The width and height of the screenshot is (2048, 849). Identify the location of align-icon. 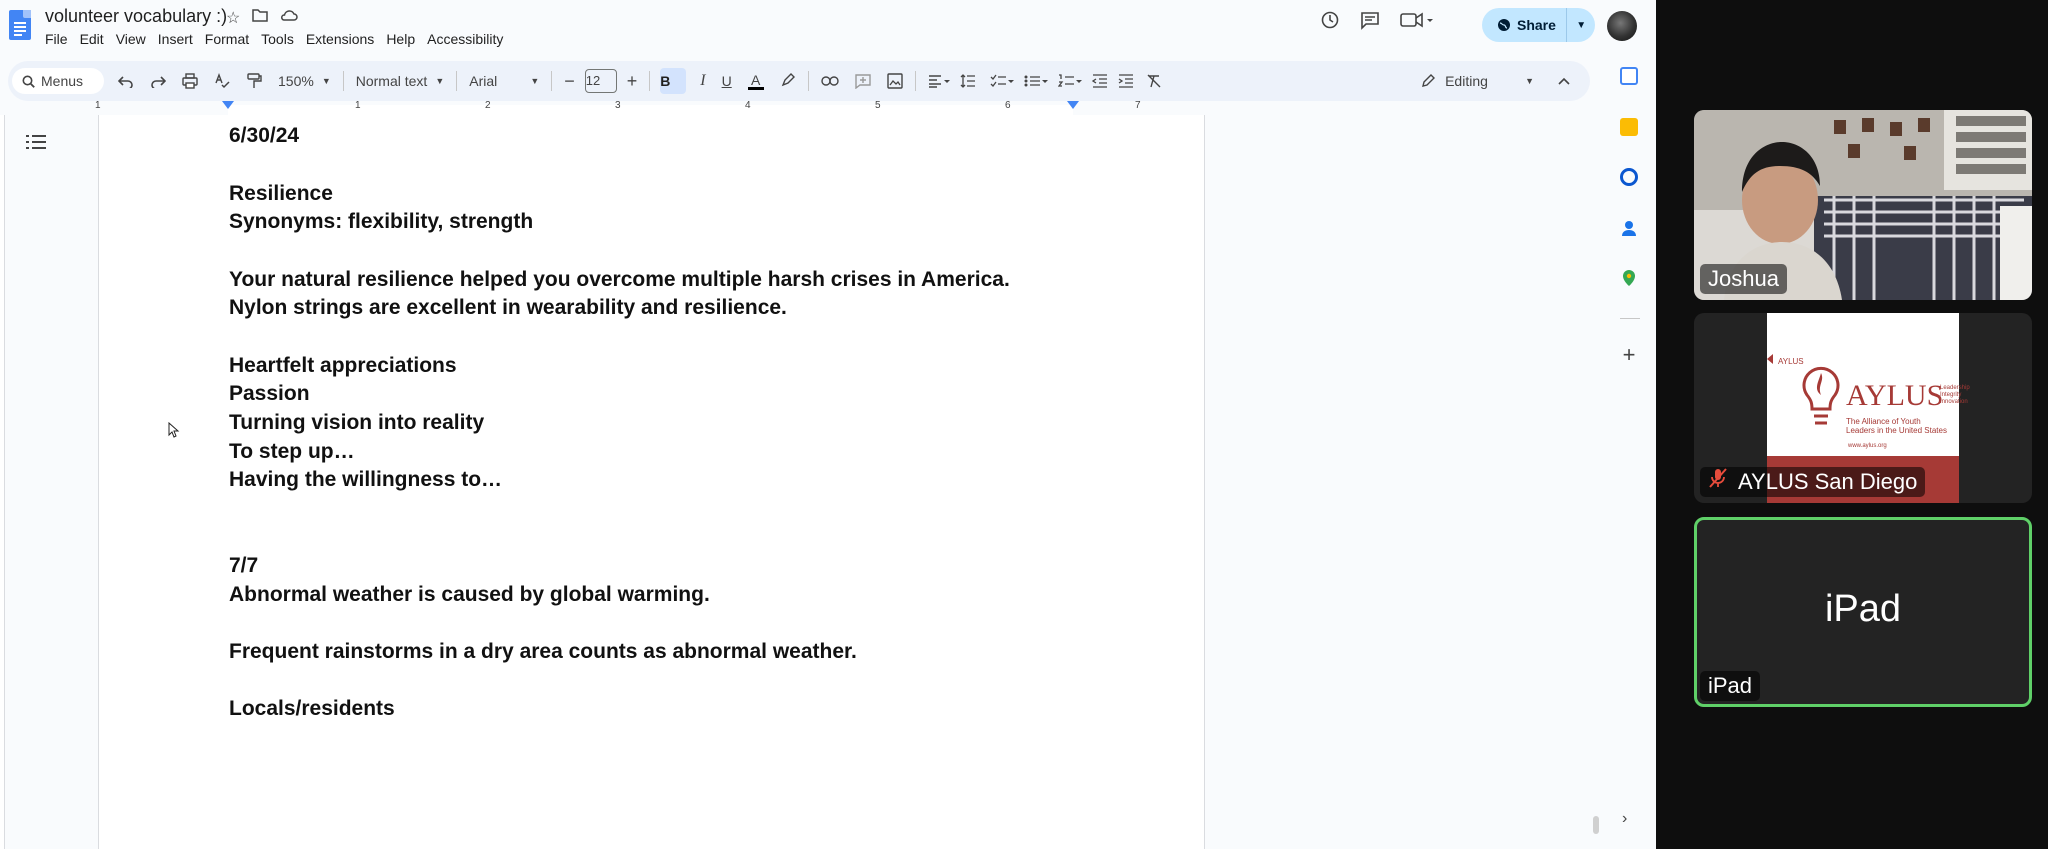
(939, 81).